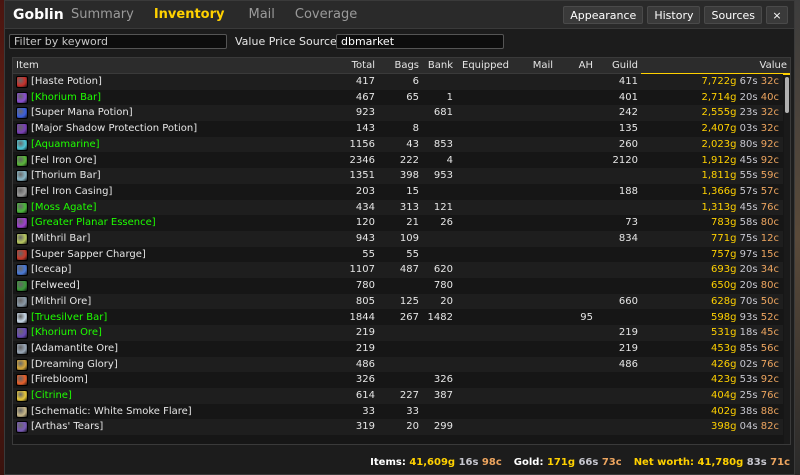 The image size is (800, 475). I want to click on cell-value: 398g 04s 82c, so click(745, 427).